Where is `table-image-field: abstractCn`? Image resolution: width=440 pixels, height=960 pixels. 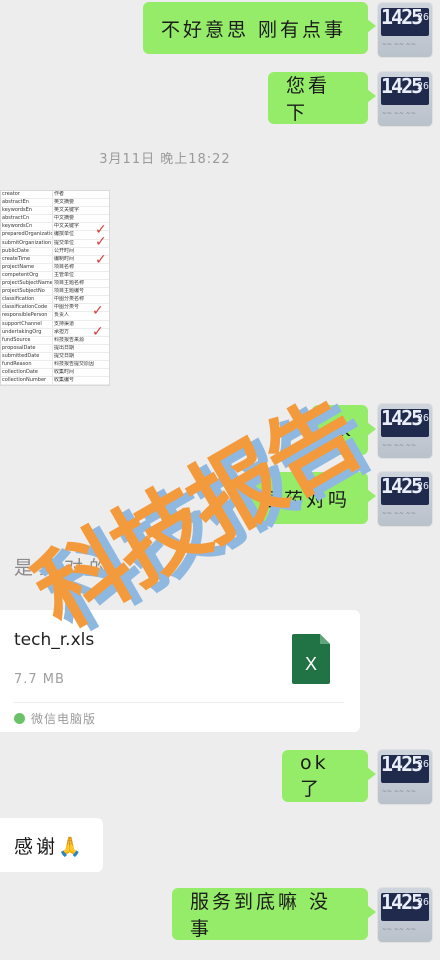 table-image-field: abstractCn is located at coordinates (16, 218).